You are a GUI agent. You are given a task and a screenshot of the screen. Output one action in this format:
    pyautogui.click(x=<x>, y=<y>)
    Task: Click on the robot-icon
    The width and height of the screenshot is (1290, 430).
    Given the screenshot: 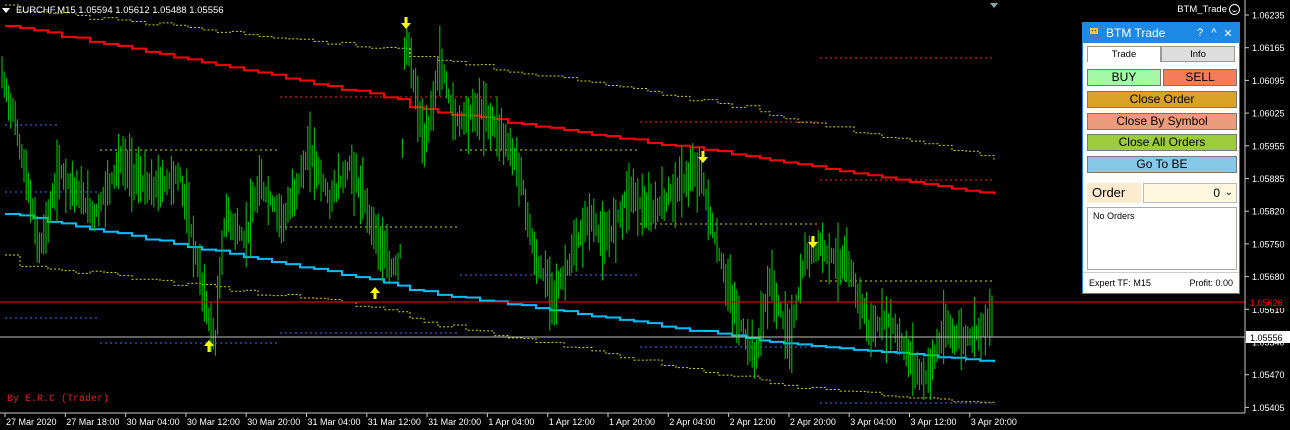 What is the action you would take?
    pyautogui.click(x=1094, y=33)
    